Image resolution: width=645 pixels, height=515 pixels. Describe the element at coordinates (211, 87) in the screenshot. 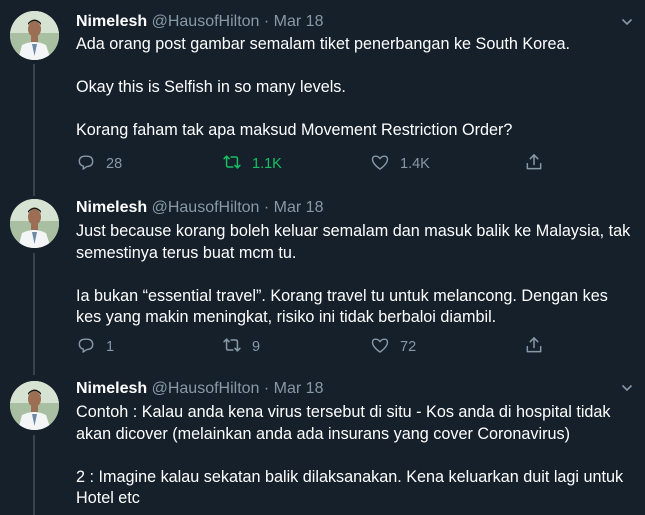

I see `tweet-paragraph: Okay this is Selfish in so many levels.` at that location.